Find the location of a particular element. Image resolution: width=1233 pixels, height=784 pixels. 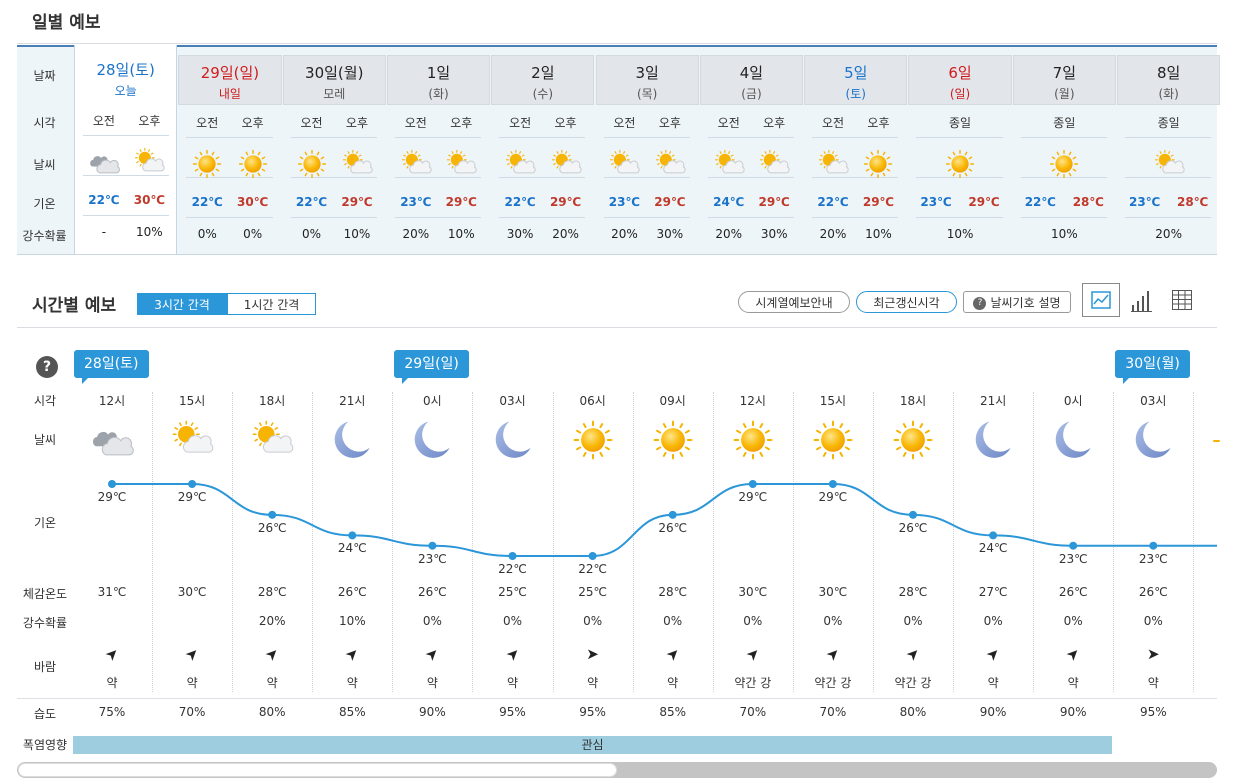

day-header: 30일(월) 모레 is located at coordinates (334, 80).